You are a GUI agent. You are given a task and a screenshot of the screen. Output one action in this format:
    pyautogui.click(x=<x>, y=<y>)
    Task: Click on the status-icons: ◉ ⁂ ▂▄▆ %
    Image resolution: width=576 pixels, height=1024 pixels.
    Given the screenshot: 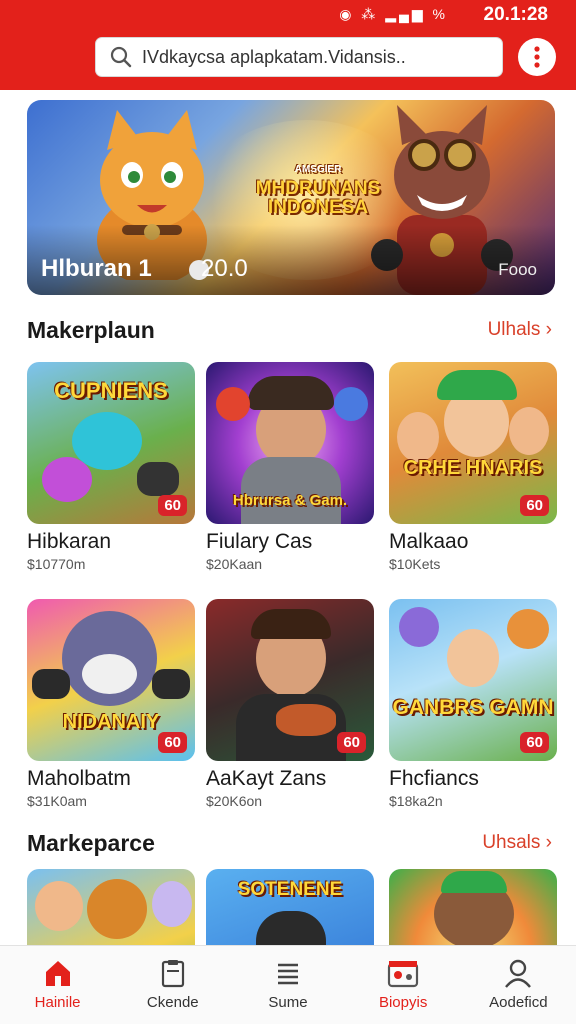 What is the action you would take?
    pyautogui.click(x=393, y=14)
    